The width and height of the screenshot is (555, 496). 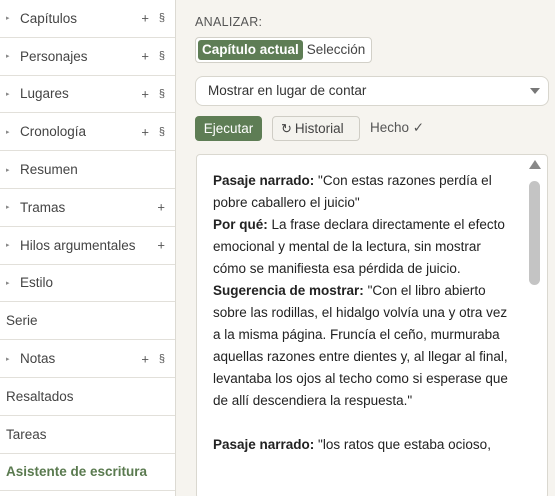 What do you see at coordinates (288, 290) in the screenshot?
I see `item-heading: Sugerencia de mostrar:` at bounding box center [288, 290].